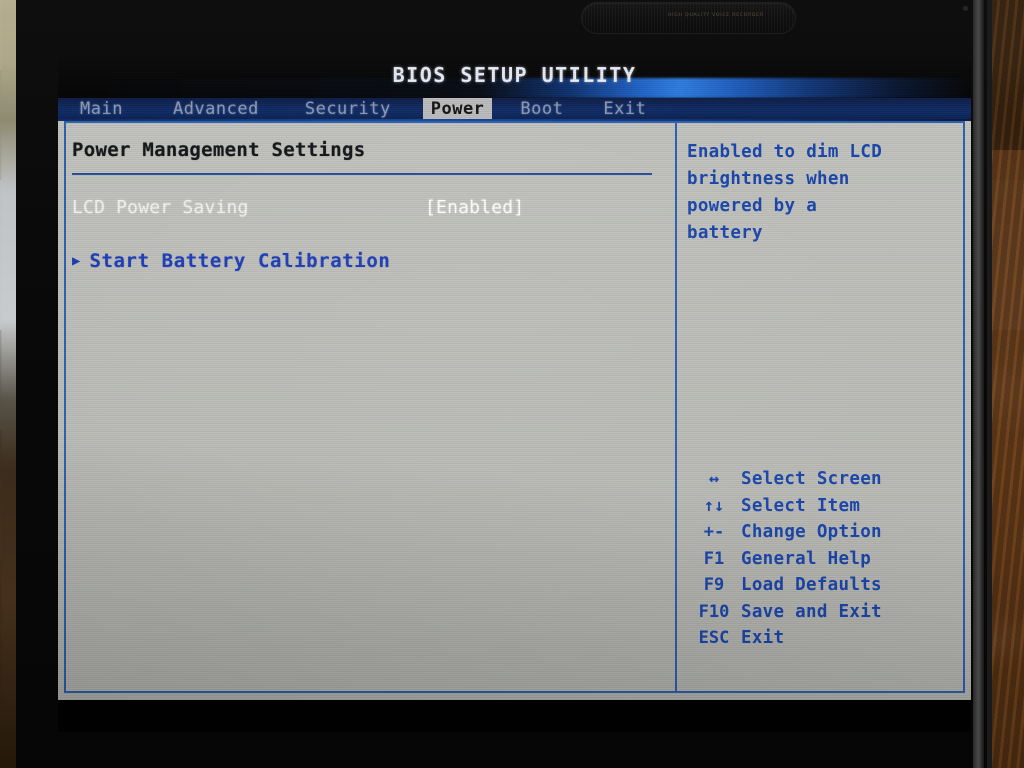 This screenshot has height=768, width=1024. Describe the element at coordinates (457, 109) in the screenshot. I see `menu-tab-power: Power` at that location.